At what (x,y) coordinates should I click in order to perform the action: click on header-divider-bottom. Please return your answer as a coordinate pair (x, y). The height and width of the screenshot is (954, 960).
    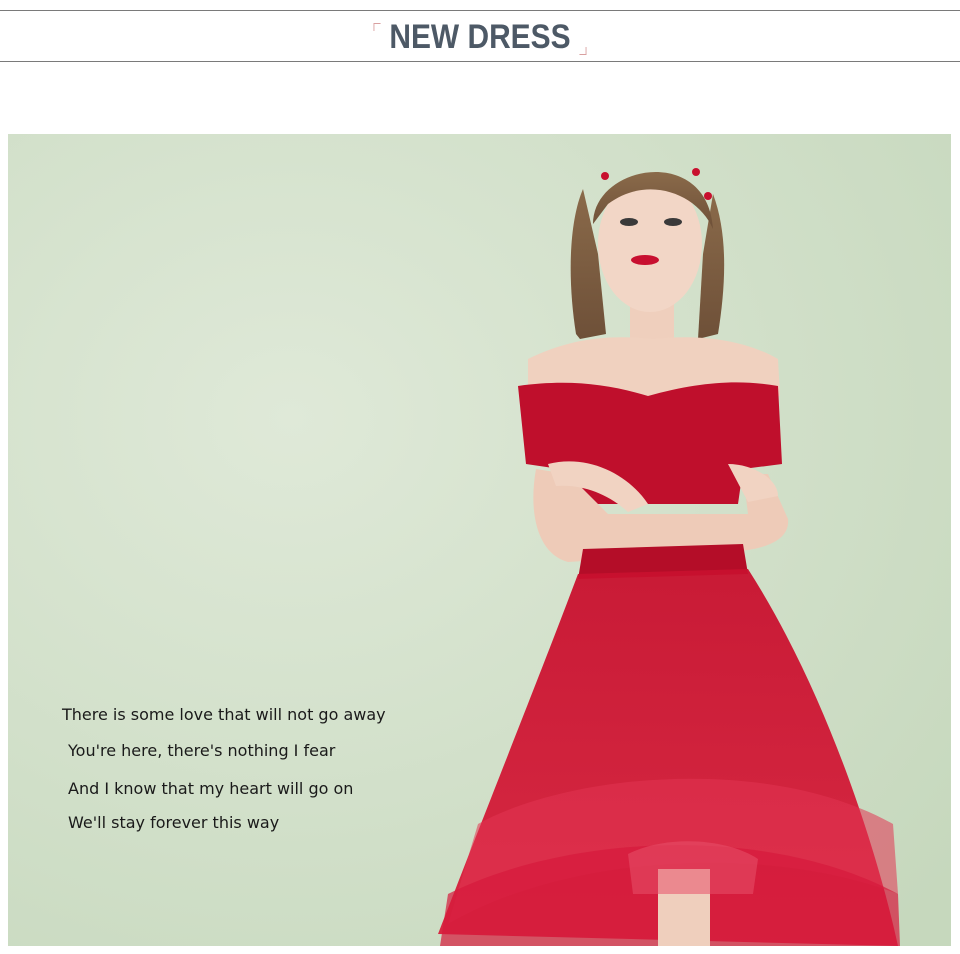
    Looking at the image, I should click on (480, 61).